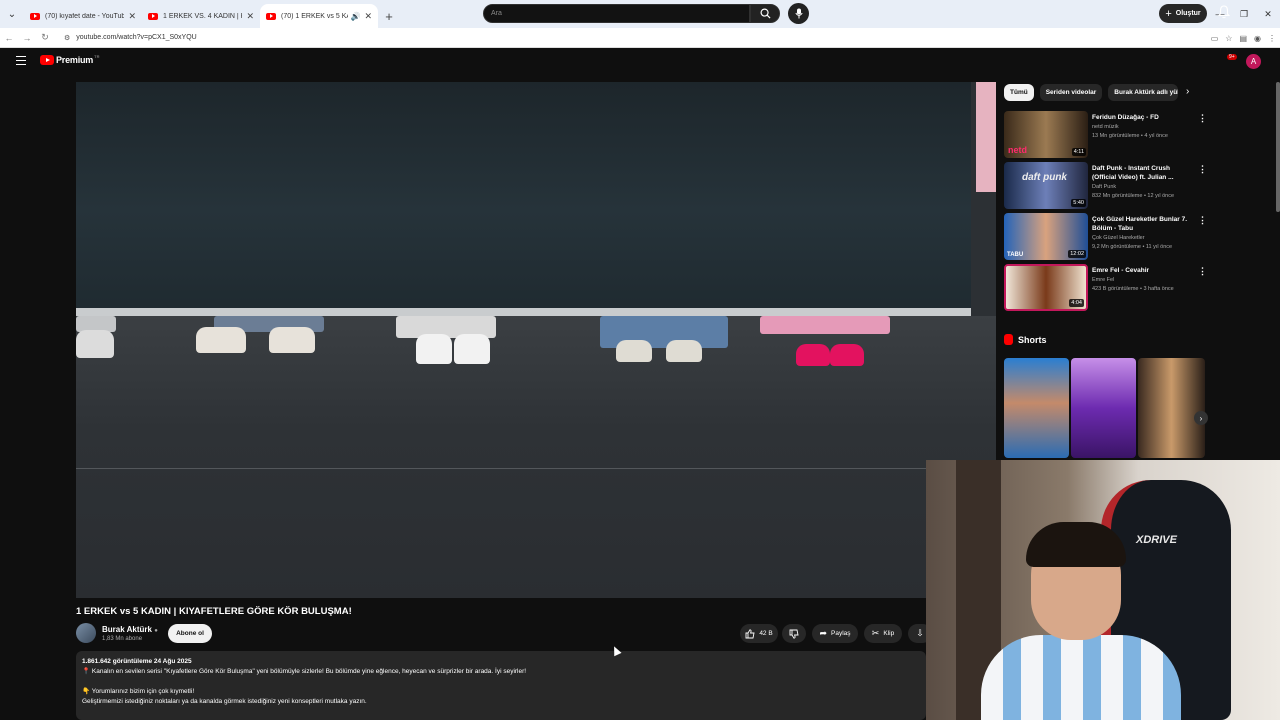 The height and width of the screenshot is (720, 1280). I want to click on browser-tab-1: (70) kıyafet date - YouTube ✕, so click(83, 16).